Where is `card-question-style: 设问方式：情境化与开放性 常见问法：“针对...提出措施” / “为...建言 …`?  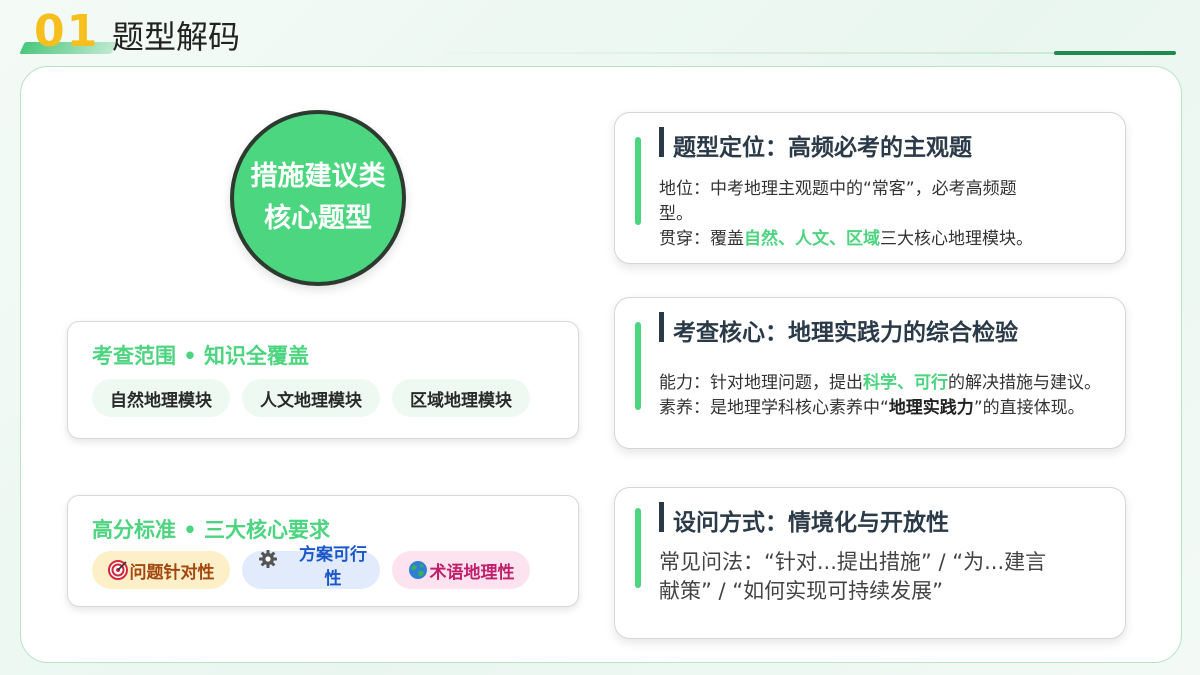
card-question-style: 设问方式：情境化与开放性 常见问法：“针对...提出措施” / “为...建言 … is located at coordinates (870, 563).